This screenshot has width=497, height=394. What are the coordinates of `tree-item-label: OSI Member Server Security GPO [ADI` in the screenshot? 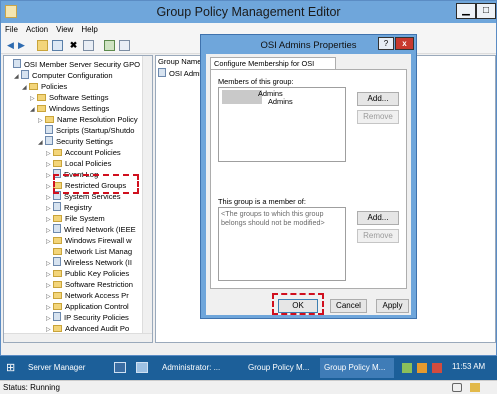 It's located at (88, 64).